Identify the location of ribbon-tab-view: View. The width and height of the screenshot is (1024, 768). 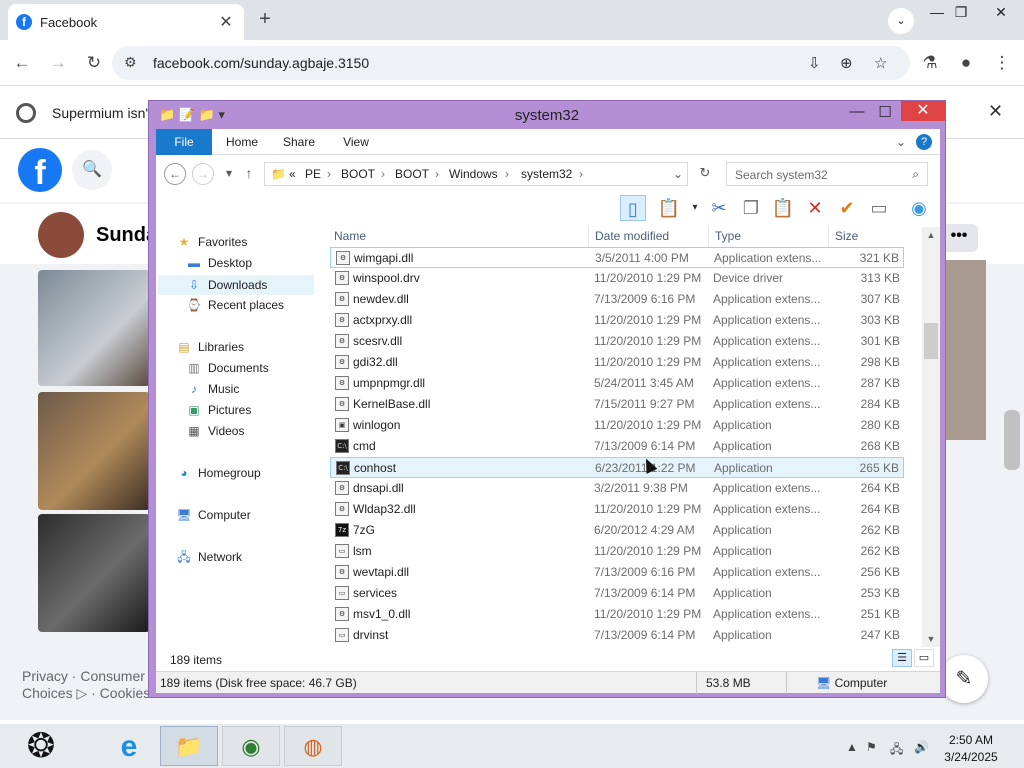
(356, 142).